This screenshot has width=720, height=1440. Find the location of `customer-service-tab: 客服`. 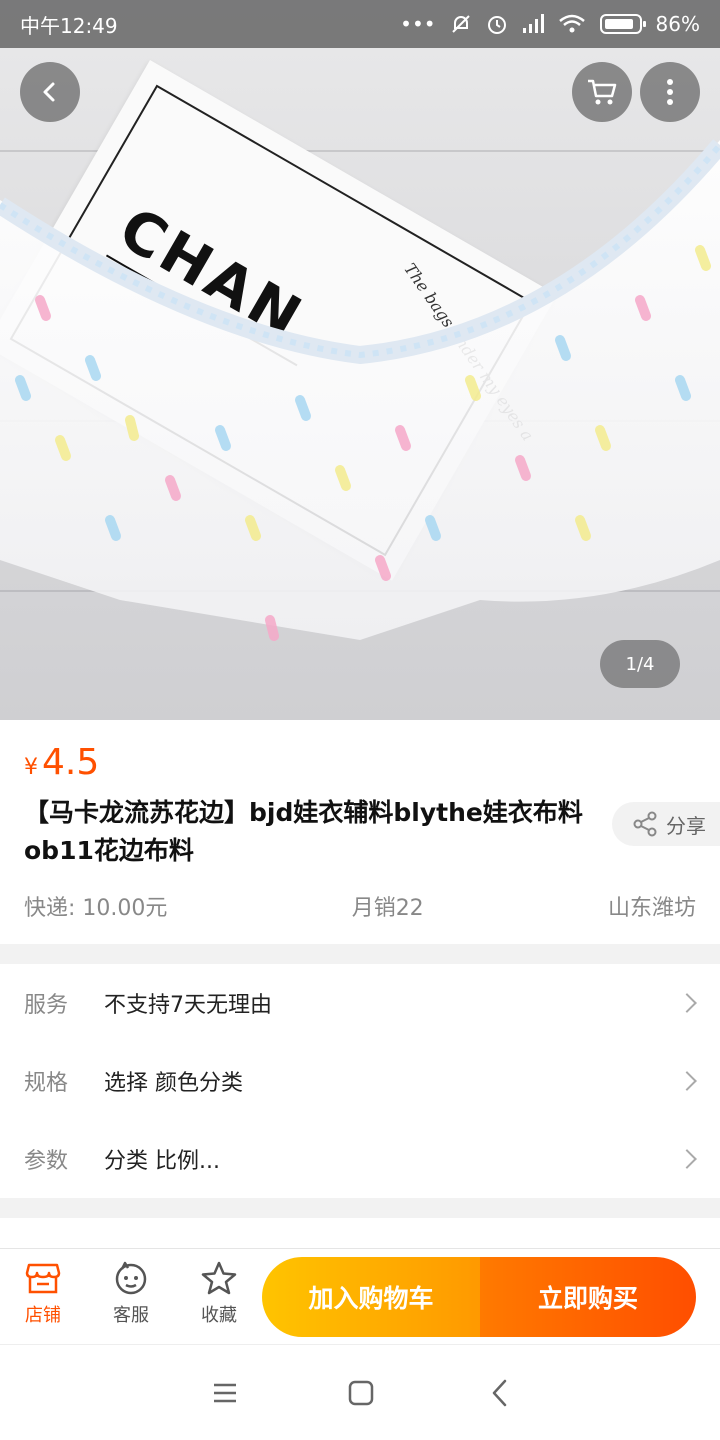

customer-service-tab: 客服 is located at coordinates (131, 1294).